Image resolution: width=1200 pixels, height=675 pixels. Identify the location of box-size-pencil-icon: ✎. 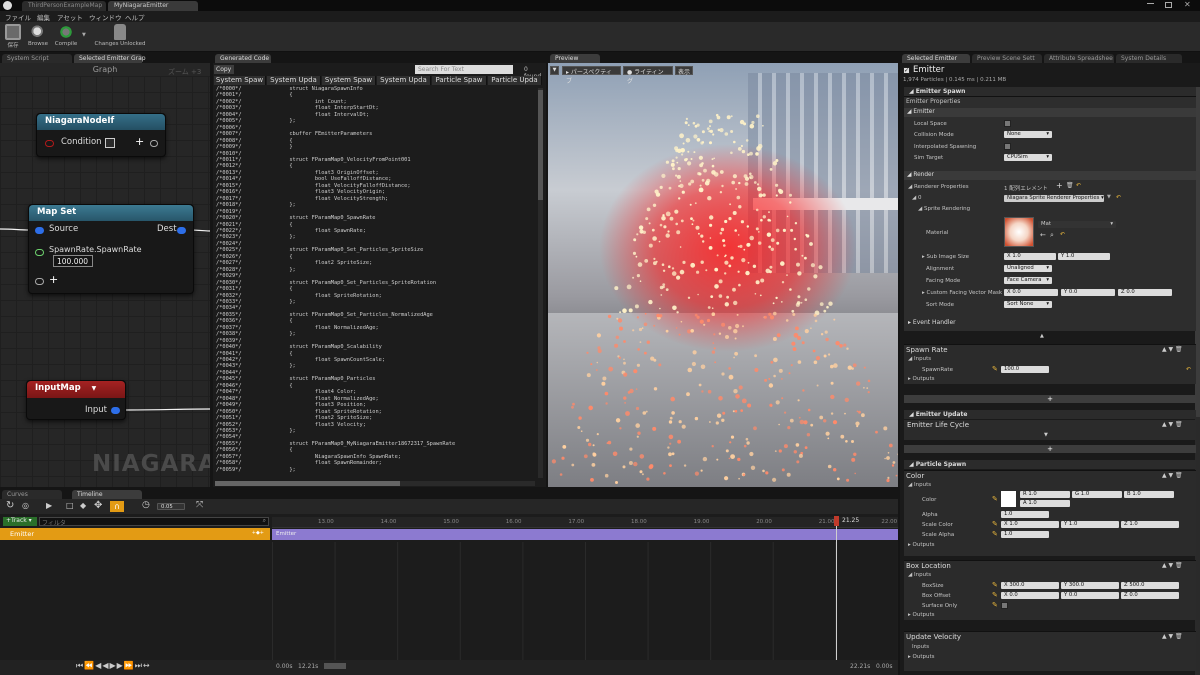
(995, 585).